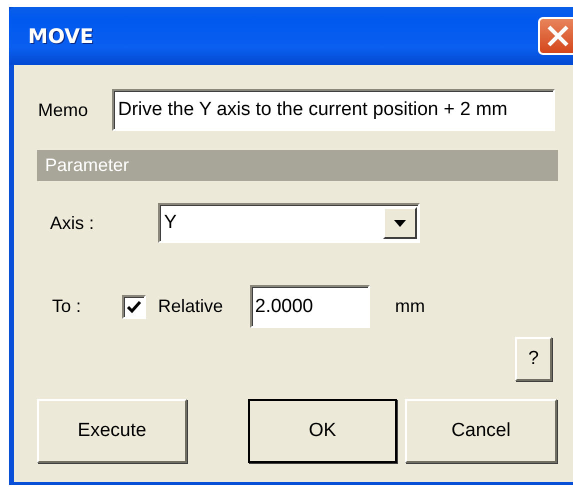 Image resolution: width=573 pixels, height=487 pixels. What do you see at coordinates (410, 306) in the screenshot?
I see `unit-label: mm` at bounding box center [410, 306].